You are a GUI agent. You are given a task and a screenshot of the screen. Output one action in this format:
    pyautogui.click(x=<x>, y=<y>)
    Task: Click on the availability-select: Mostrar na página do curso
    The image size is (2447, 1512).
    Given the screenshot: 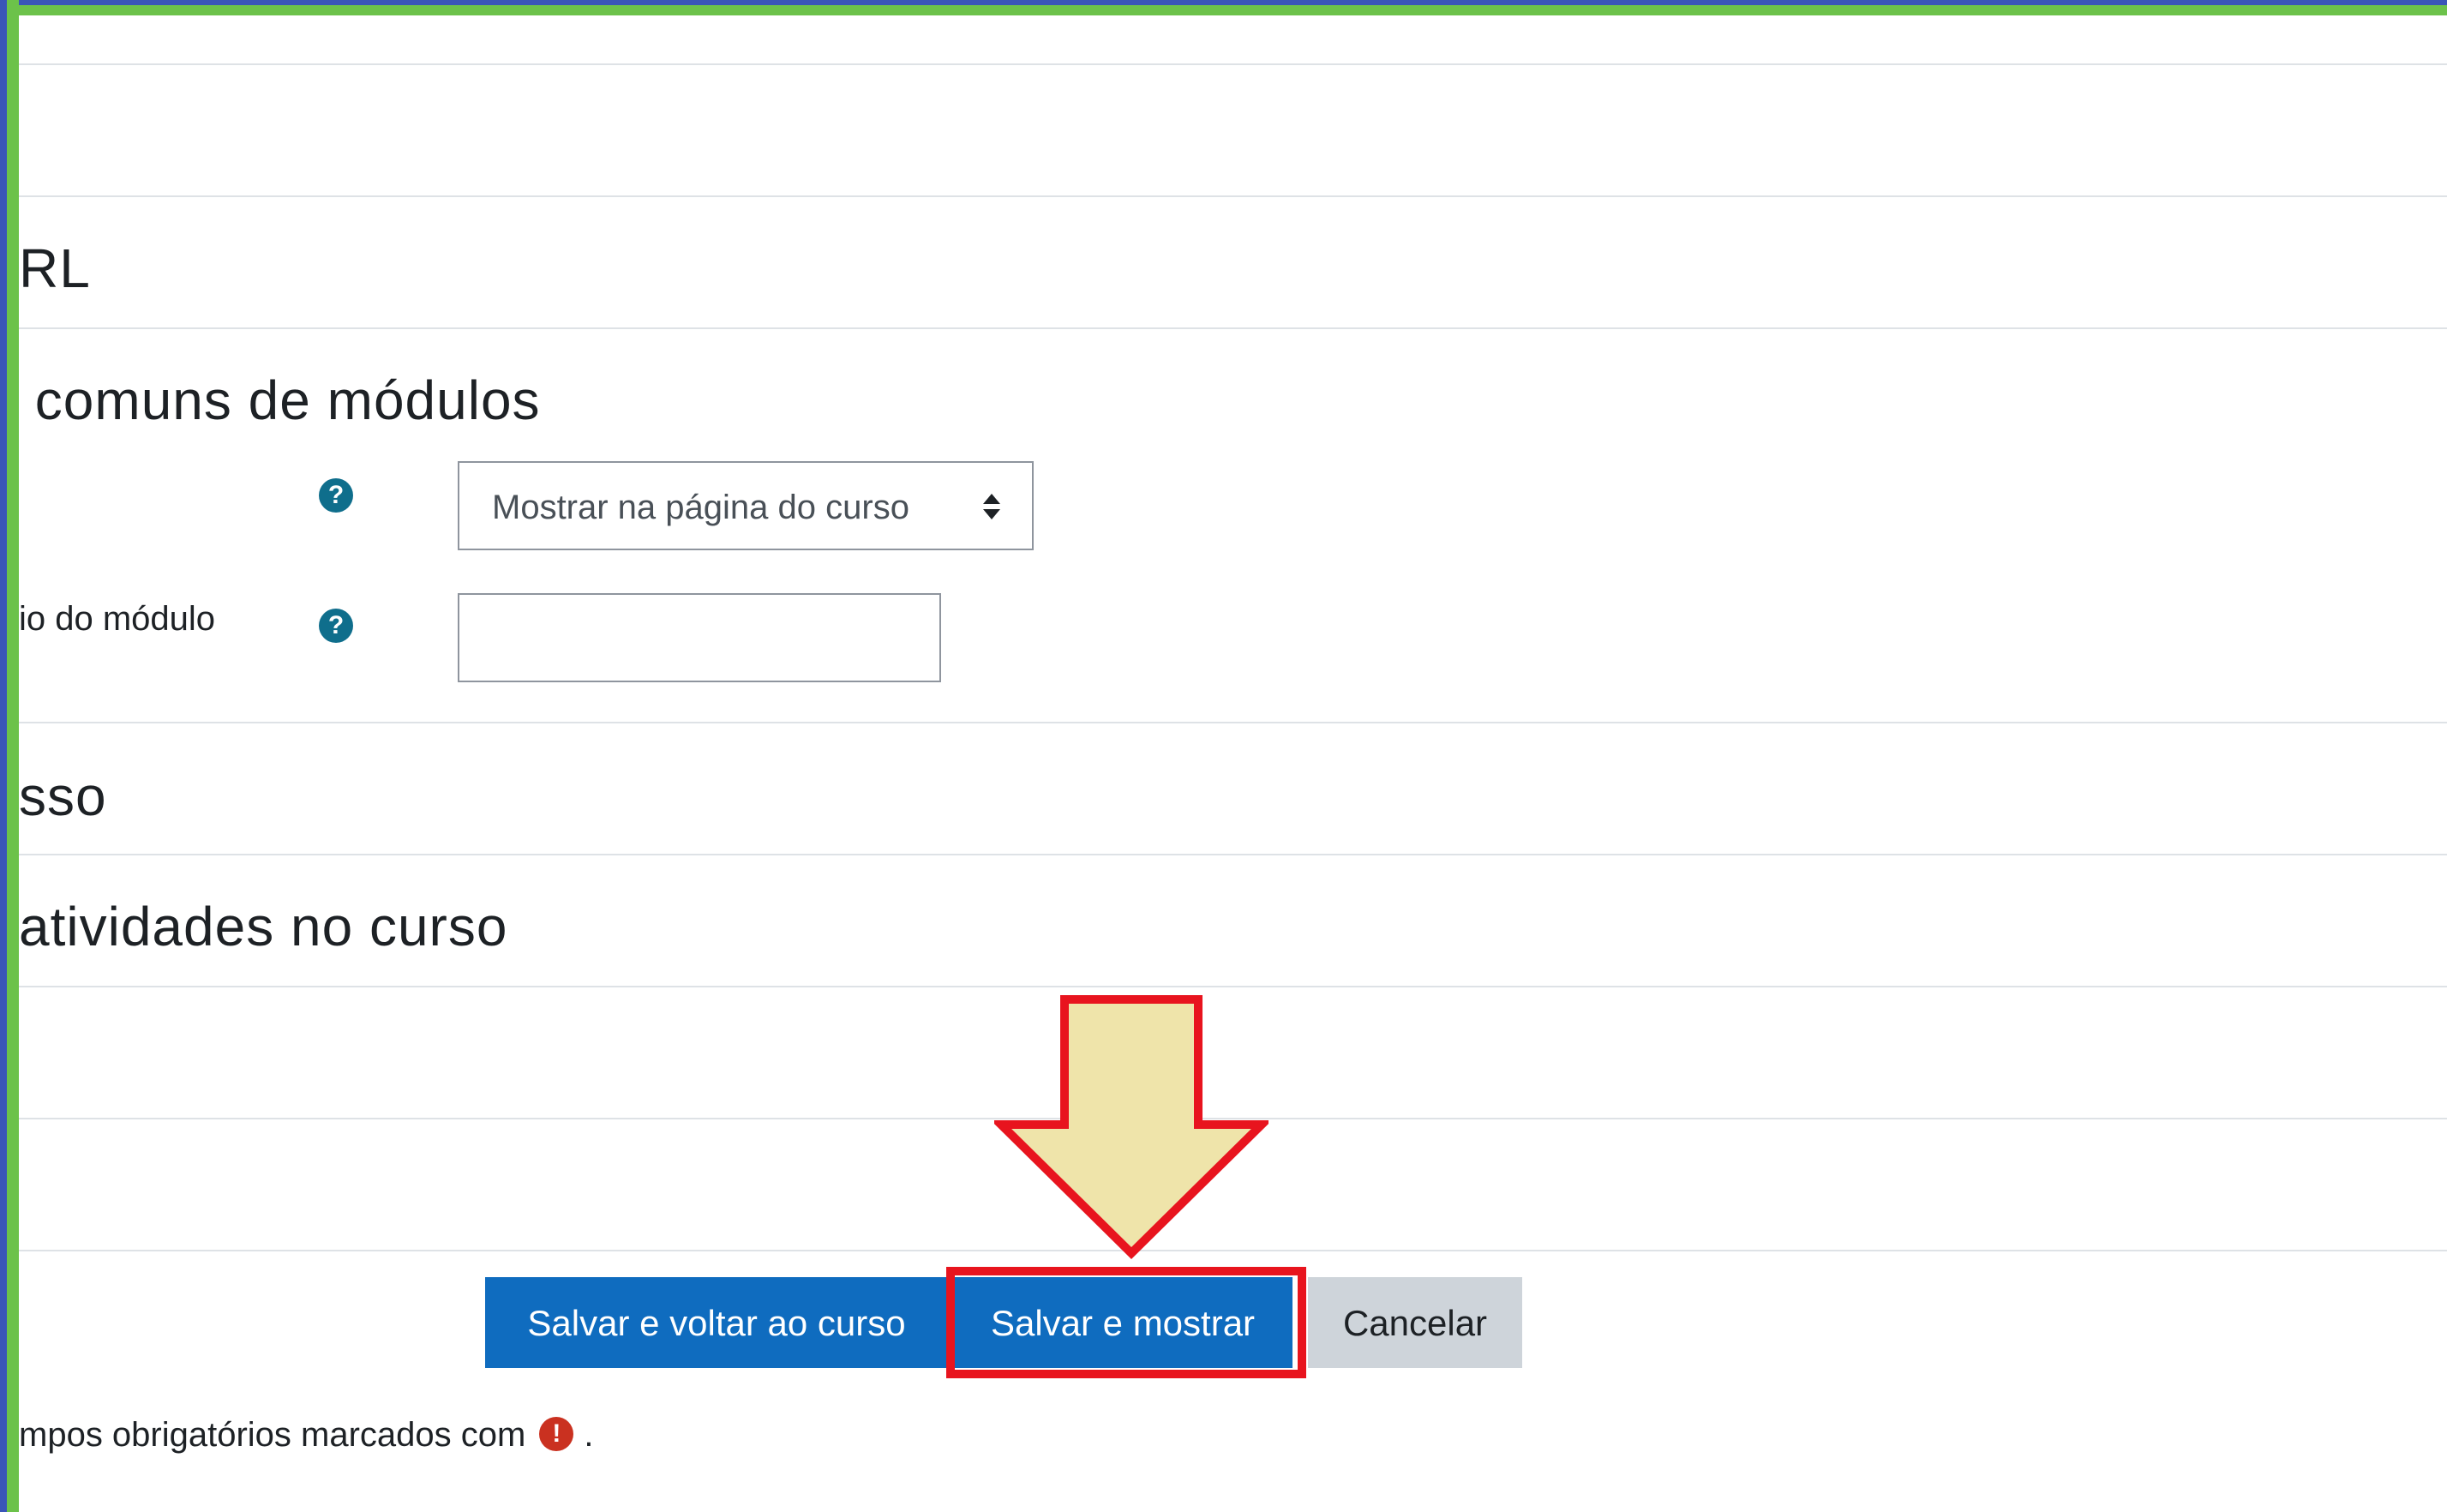 What is the action you would take?
    pyautogui.click(x=746, y=505)
    